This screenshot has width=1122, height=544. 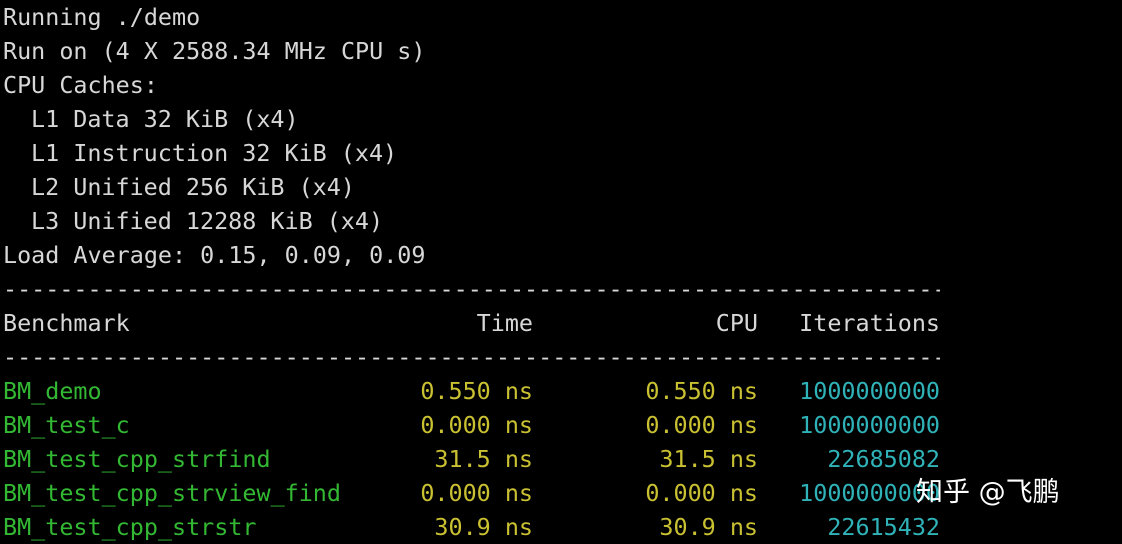 I want to click on cache-l1-data: L1 Data 32 KiB (x4), so click(x=165, y=119).